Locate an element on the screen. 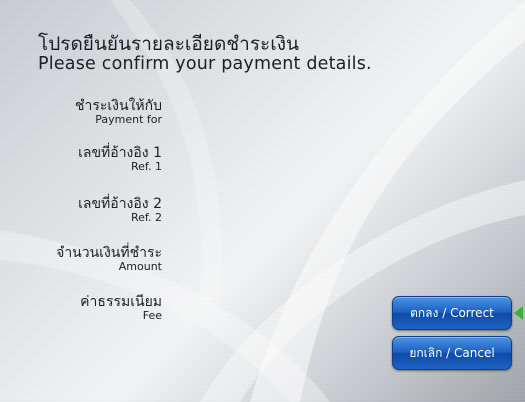  field-amount: จำนวนเงินที่ชำระ Amount is located at coordinates (109, 259).